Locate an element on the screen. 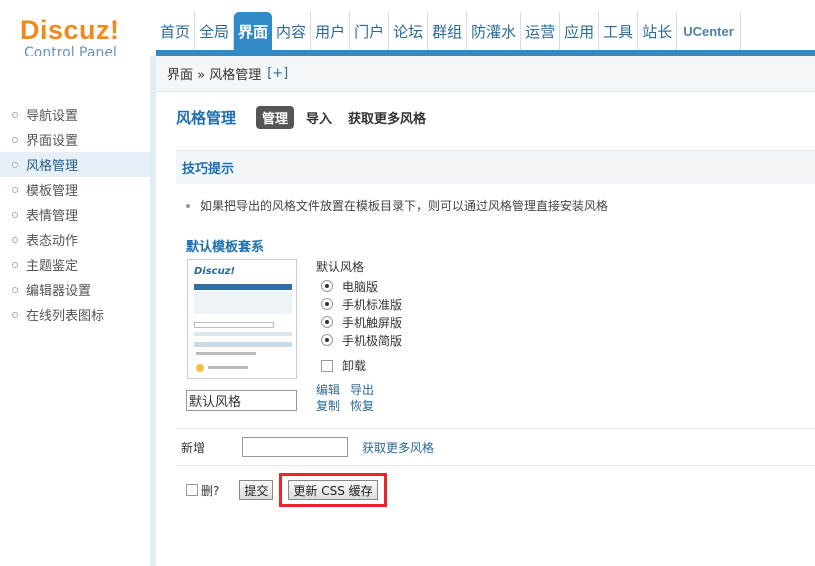 The height and width of the screenshot is (566, 815). nav-forum: 论坛 is located at coordinates (409, 31).